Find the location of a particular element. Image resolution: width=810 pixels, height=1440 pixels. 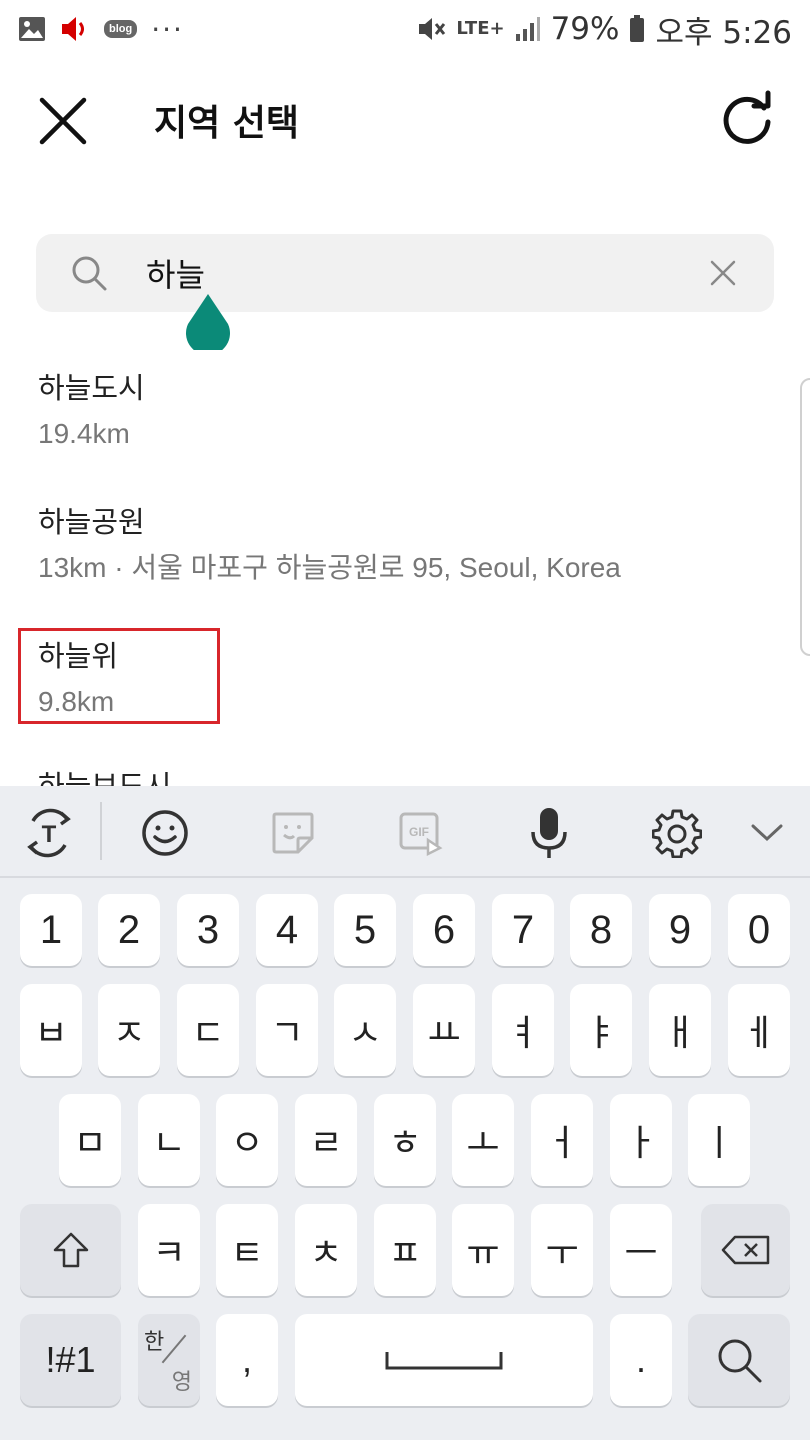

key-bieup: ㅂ is located at coordinates (51, 1030).